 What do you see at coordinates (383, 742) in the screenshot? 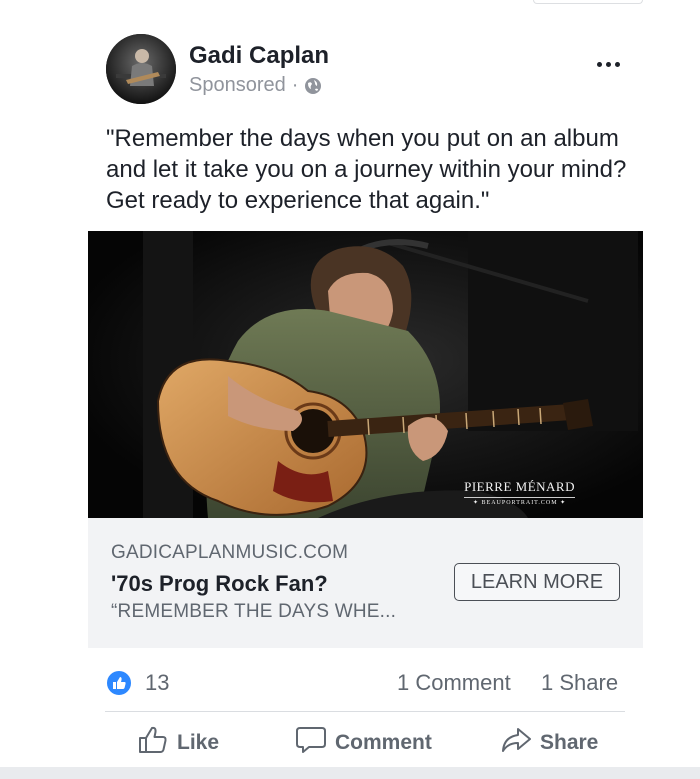
I see `comment-label: Comment` at bounding box center [383, 742].